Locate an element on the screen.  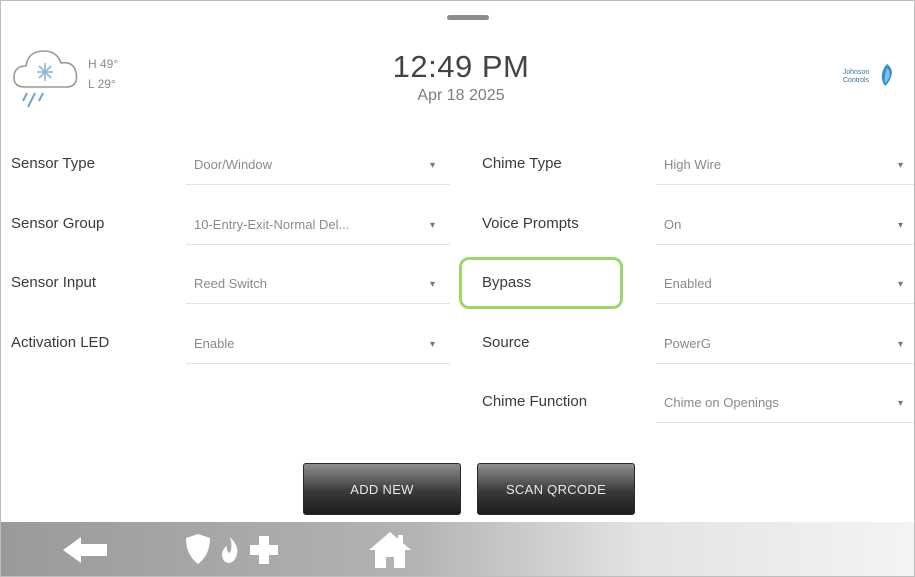
voice-prompts-dropdown: On ▾ is located at coordinates (785, 222).